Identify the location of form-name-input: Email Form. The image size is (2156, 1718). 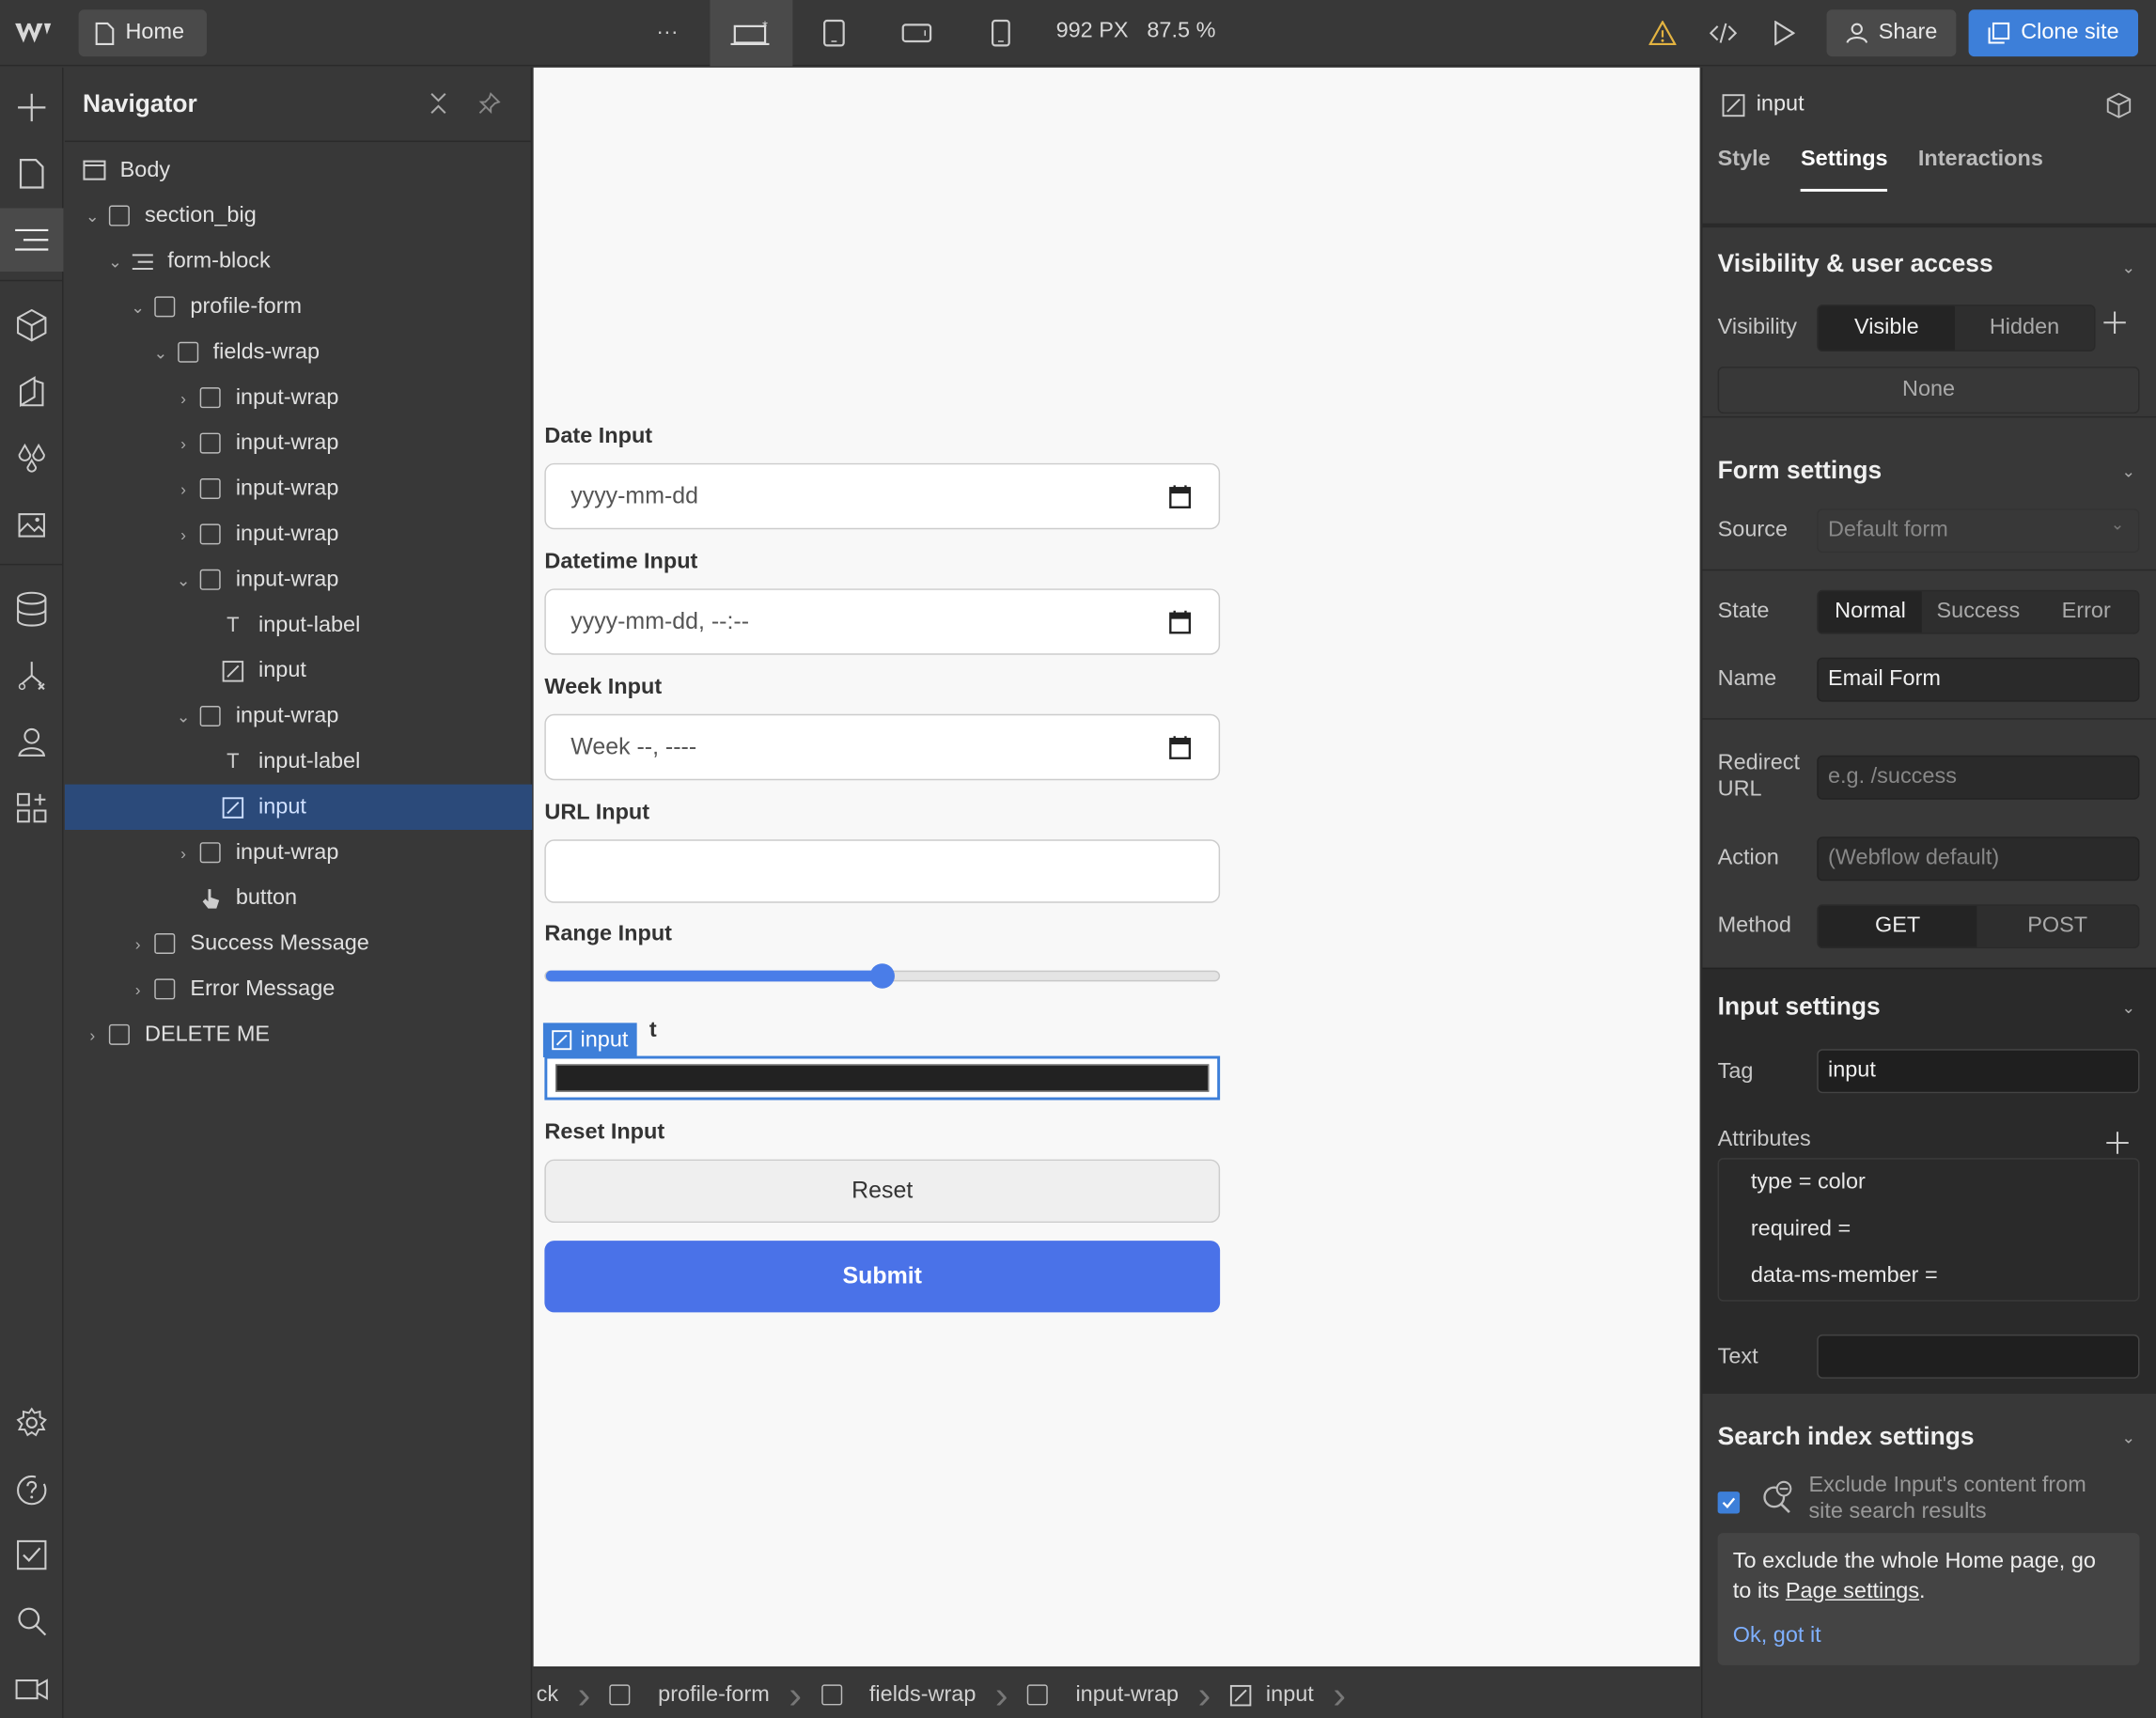
(1979, 679).